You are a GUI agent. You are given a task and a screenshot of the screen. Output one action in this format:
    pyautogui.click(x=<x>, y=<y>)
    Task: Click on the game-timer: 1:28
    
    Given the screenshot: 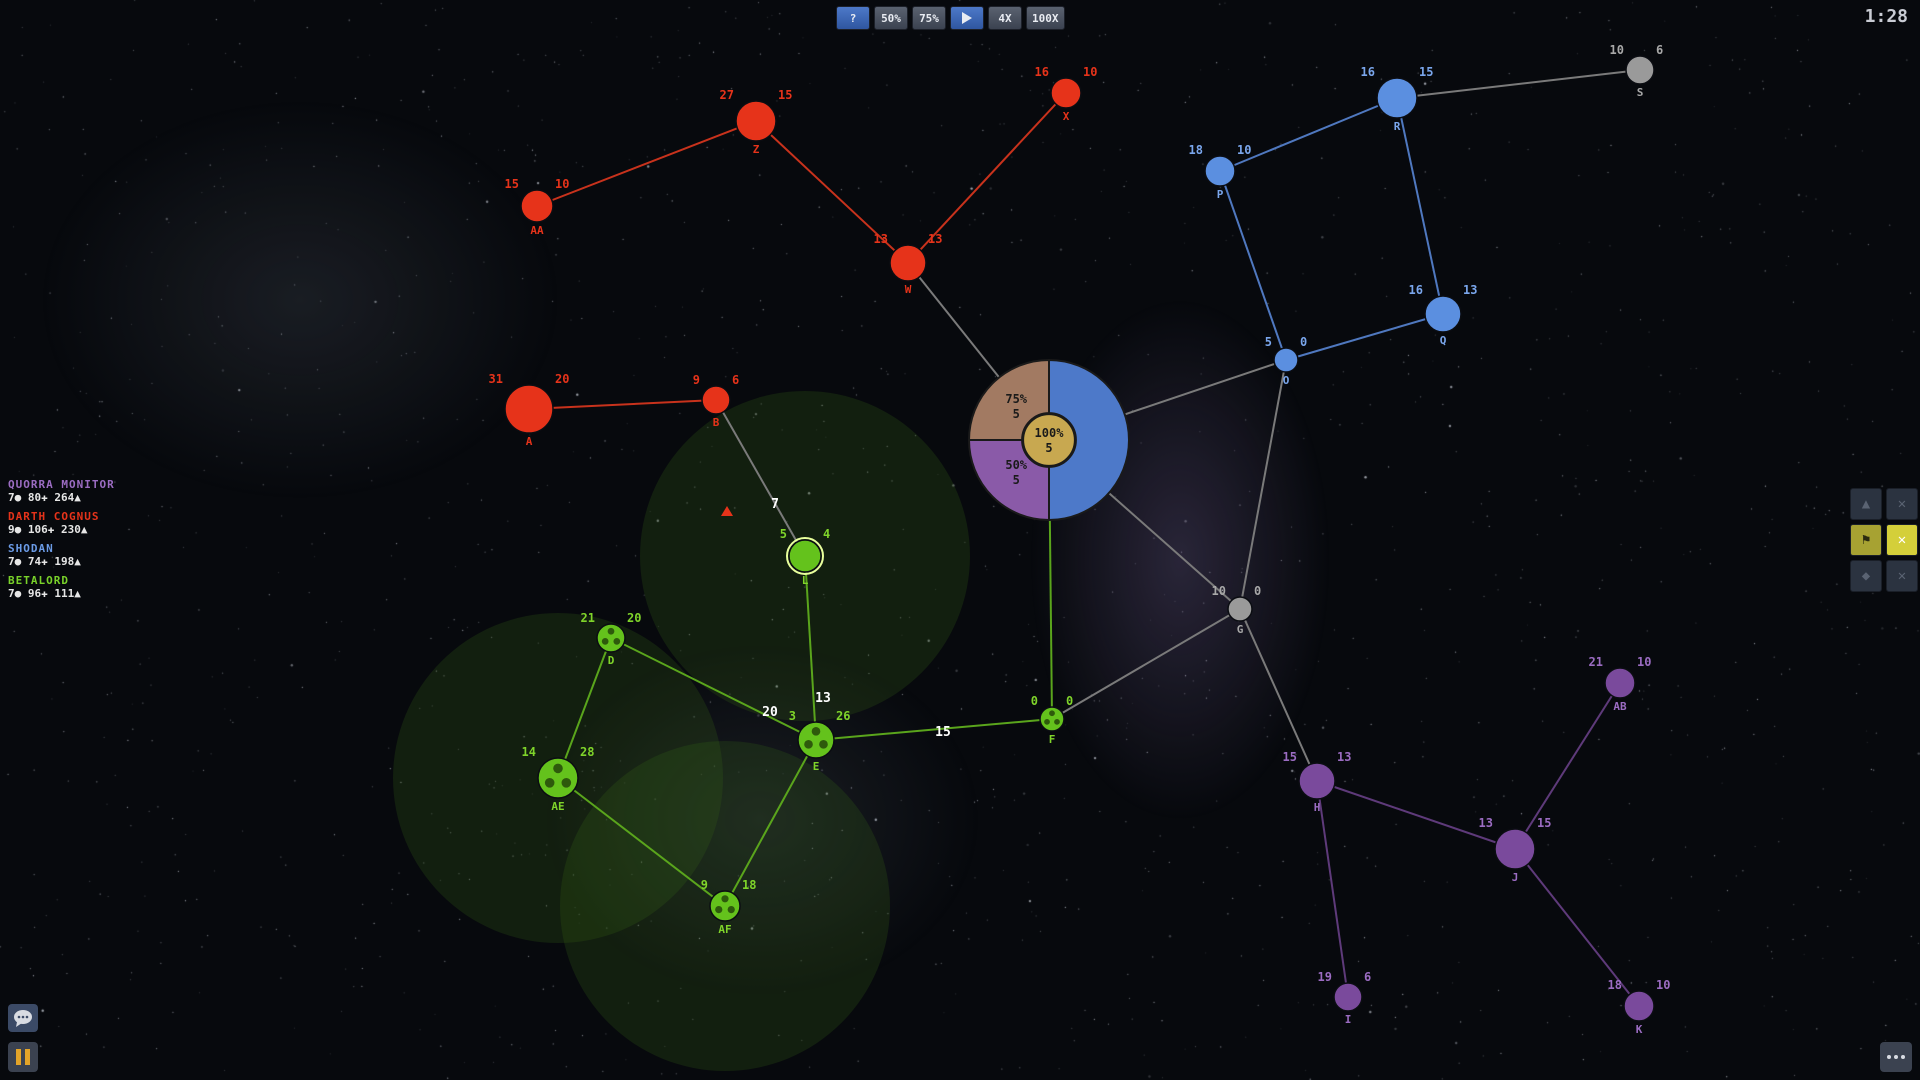 What is the action you would take?
    pyautogui.click(x=1886, y=16)
    